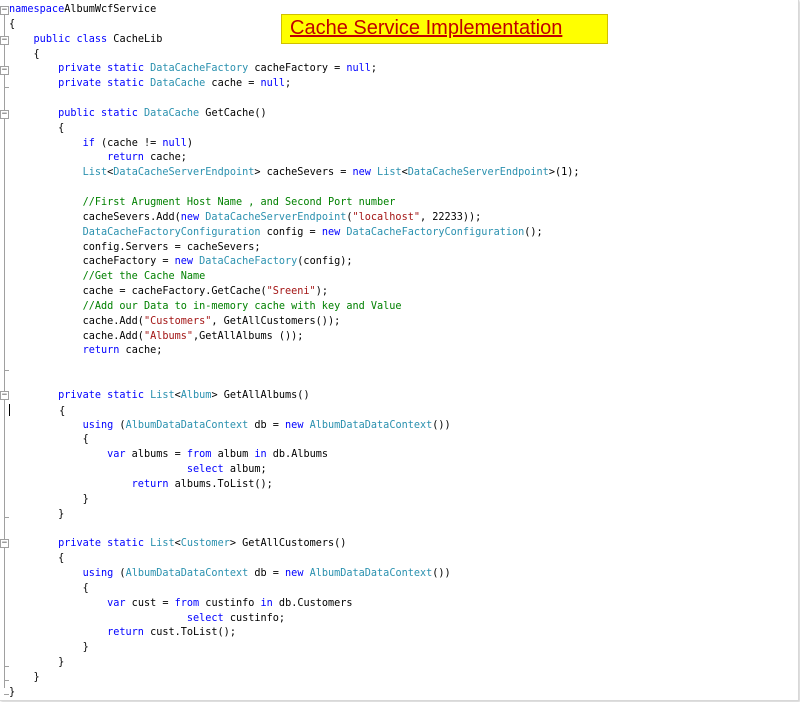 This screenshot has width=800, height=702. What do you see at coordinates (4, 395) in the screenshot?
I see `collapse-toggle-getallalbums: −` at bounding box center [4, 395].